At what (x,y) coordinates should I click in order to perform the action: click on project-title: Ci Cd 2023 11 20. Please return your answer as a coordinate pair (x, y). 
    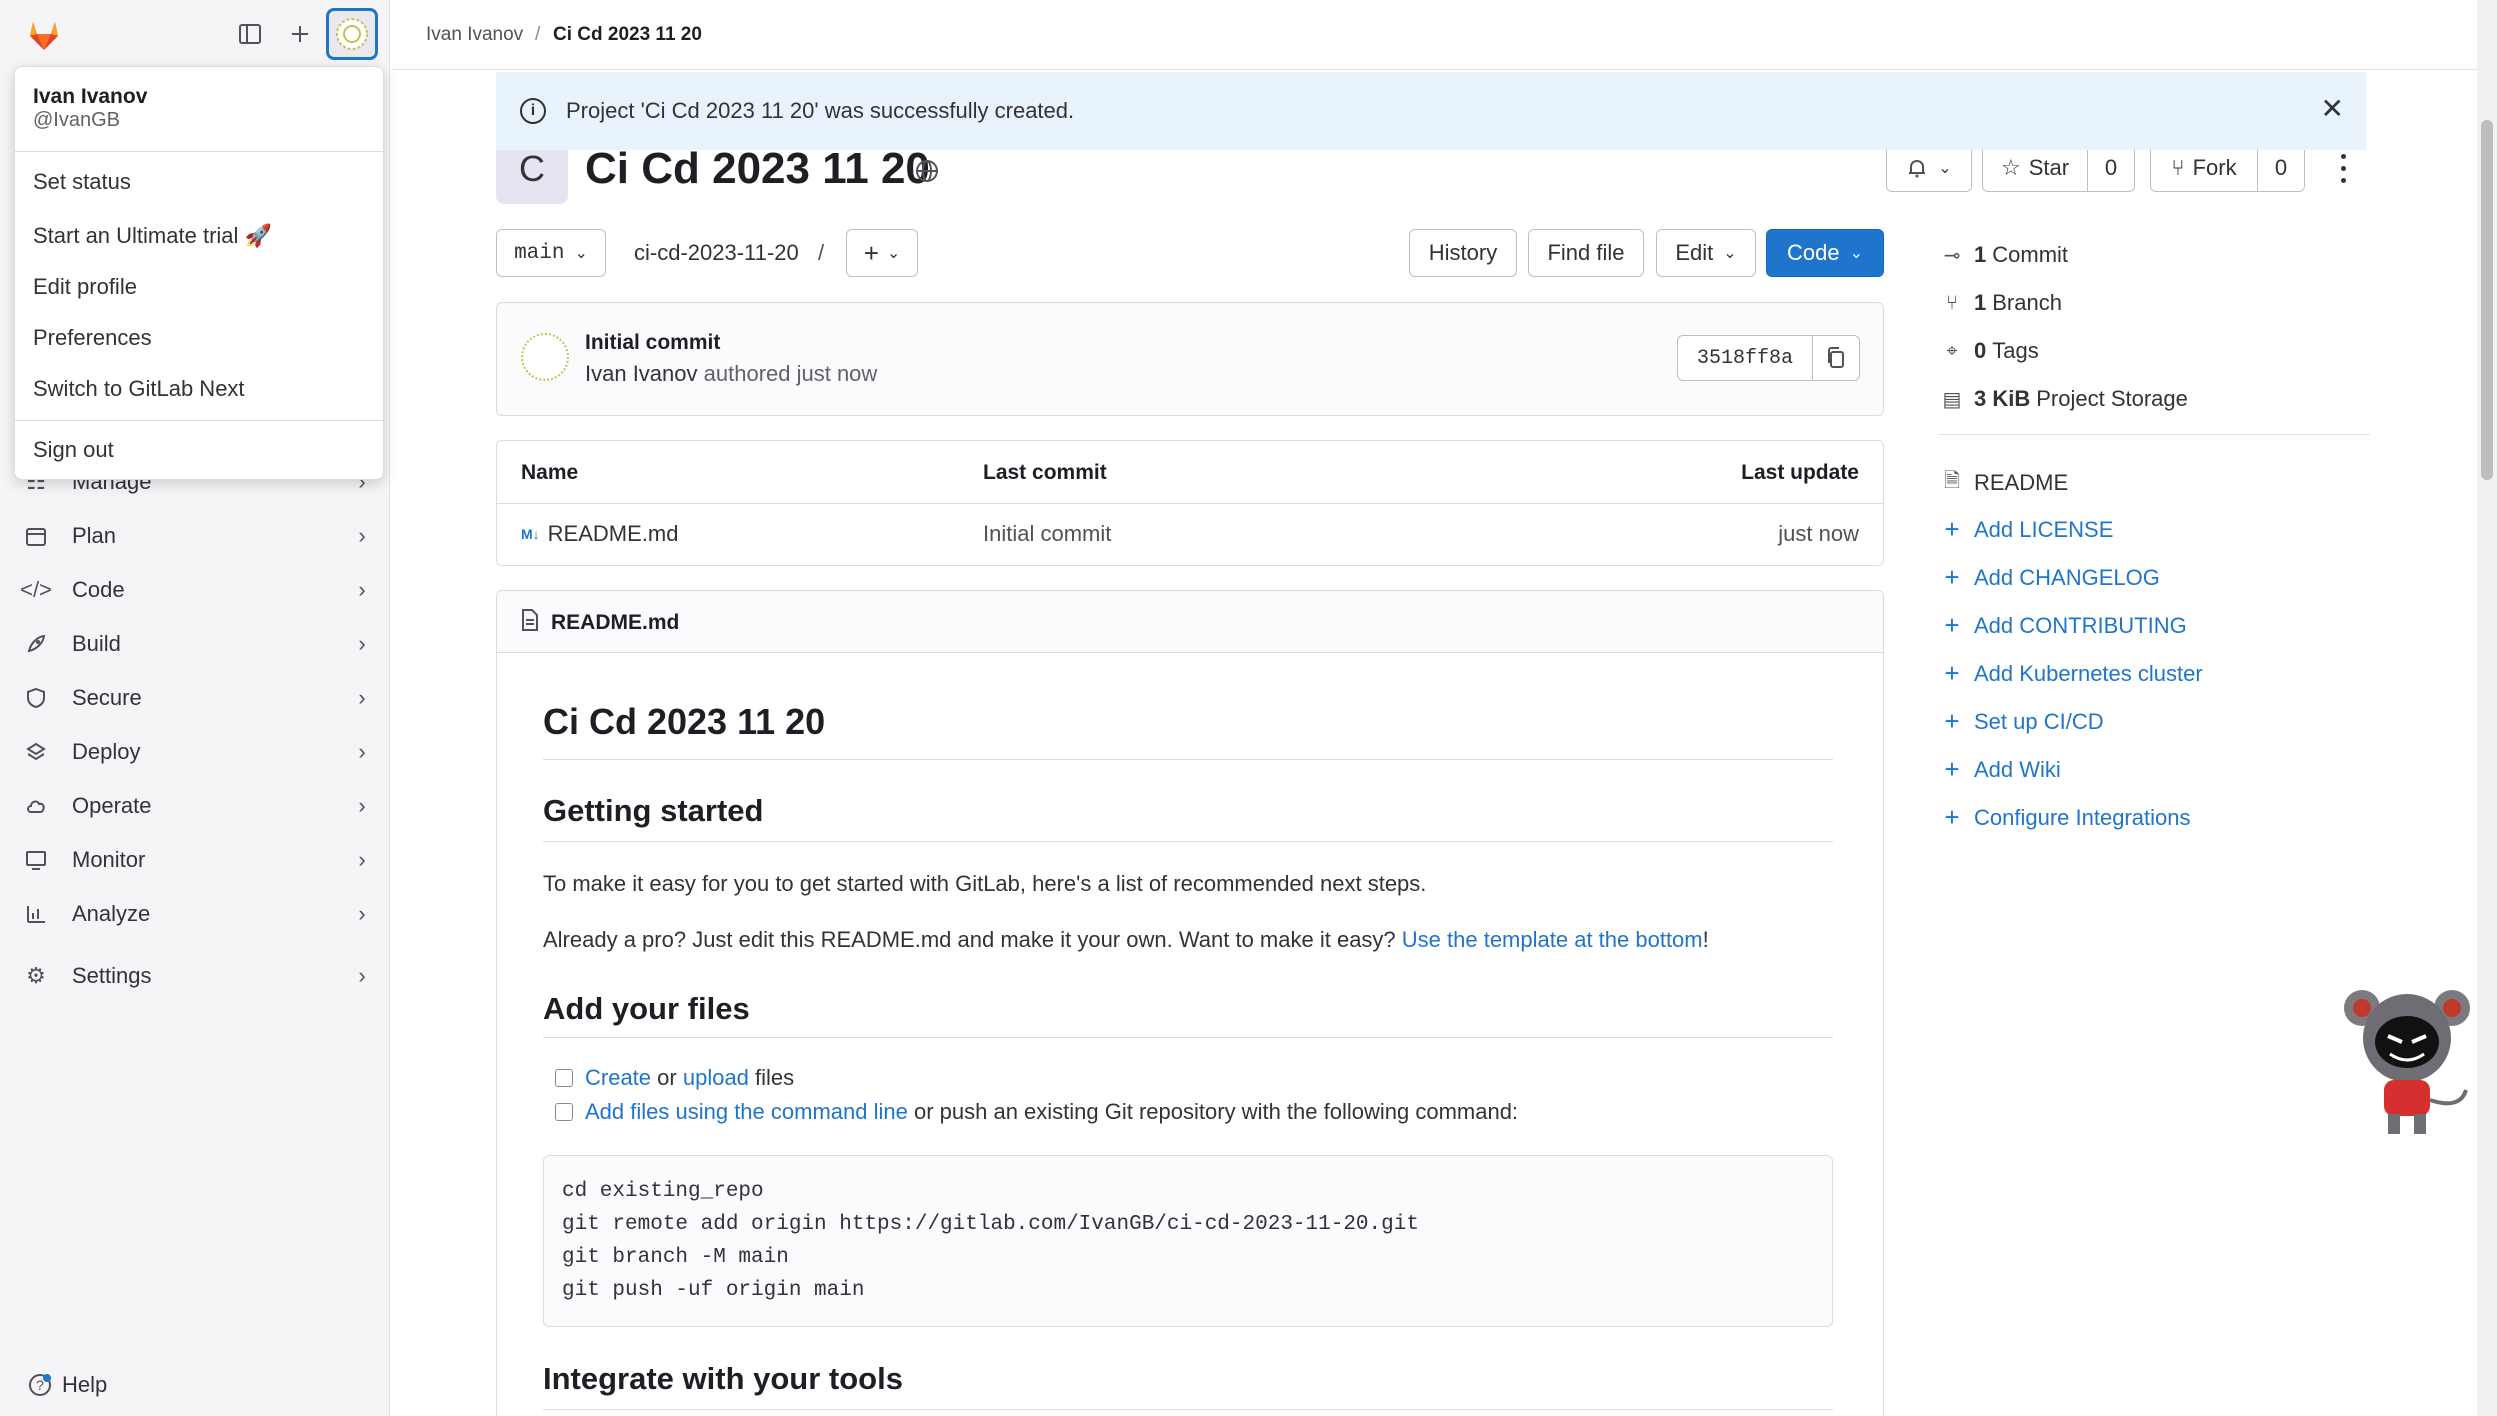
    Looking at the image, I should click on (757, 168).